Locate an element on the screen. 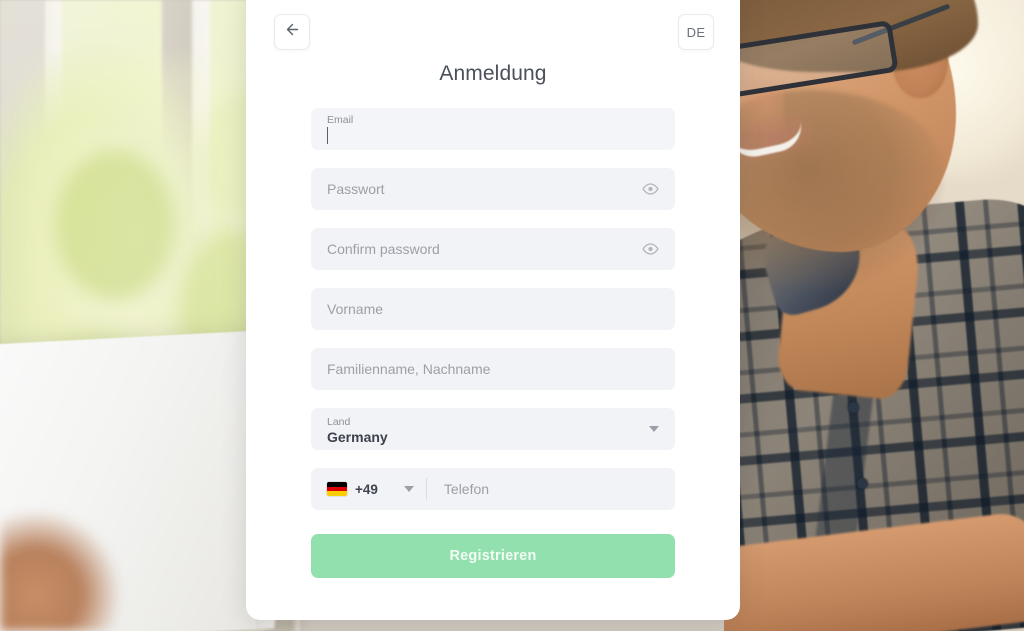 This screenshot has height=631, width=1024. first-name-field: Vorname is located at coordinates (493, 309).